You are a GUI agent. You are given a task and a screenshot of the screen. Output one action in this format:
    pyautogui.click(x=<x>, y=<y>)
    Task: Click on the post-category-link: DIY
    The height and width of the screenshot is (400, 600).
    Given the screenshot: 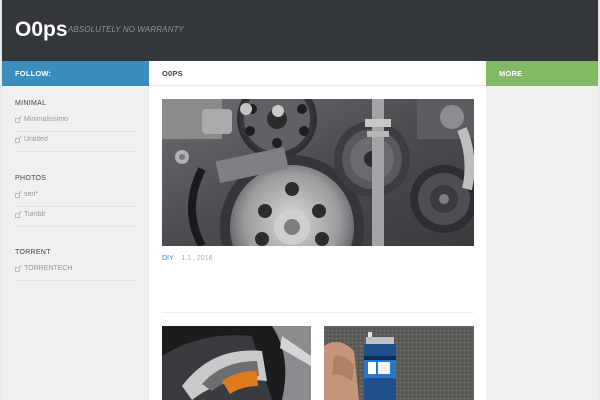 What is the action you would take?
    pyautogui.click(x=168, y=258)
    